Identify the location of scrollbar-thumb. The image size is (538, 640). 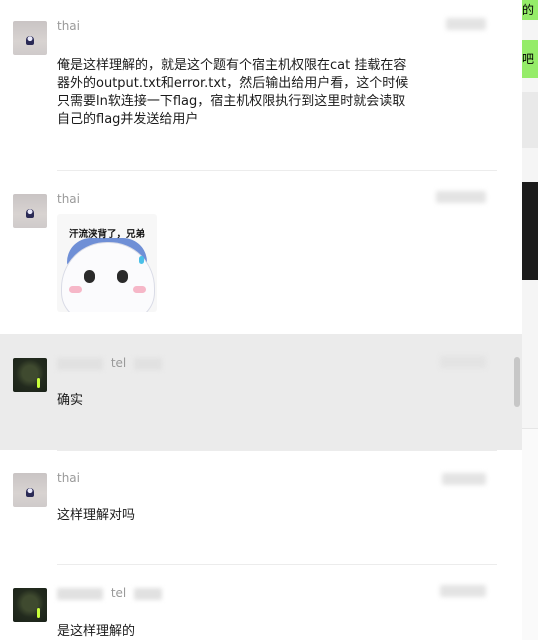
(517, 382).